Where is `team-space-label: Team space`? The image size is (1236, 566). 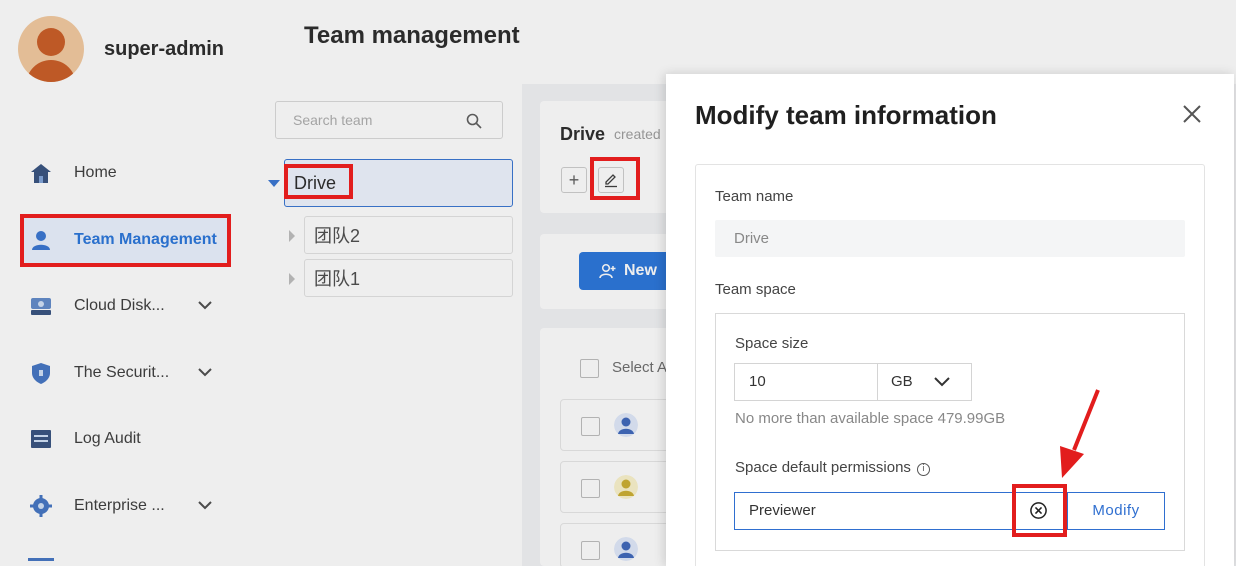
team-space-label: Team space is located at coordinates (755, 289).